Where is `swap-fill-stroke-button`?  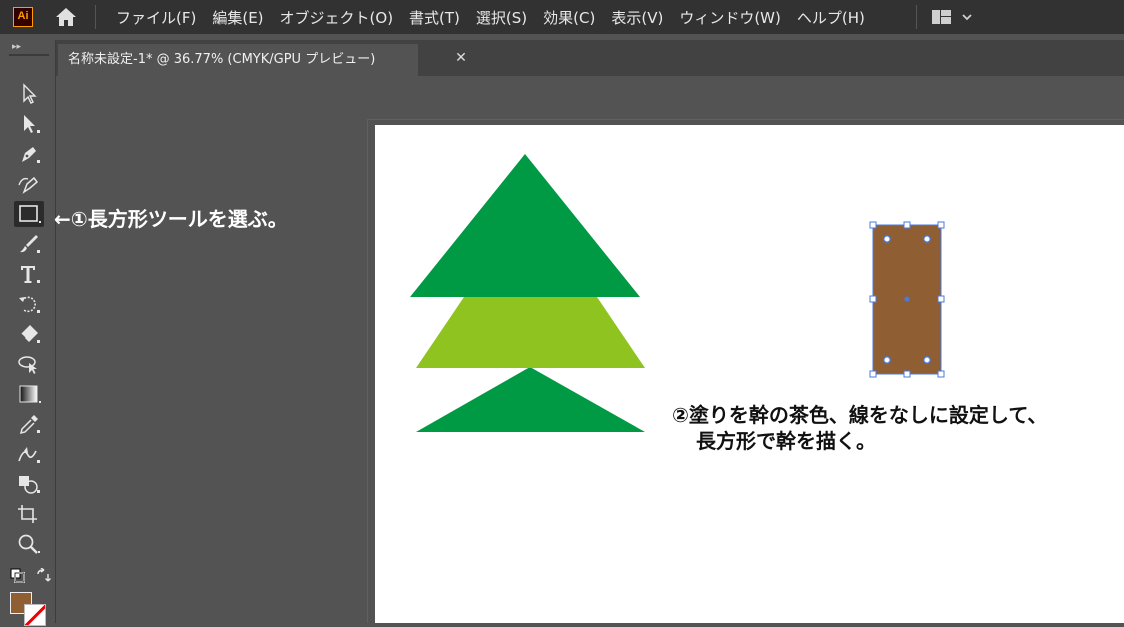 swap-fill-stroke-button is located at coordinates (43, 575).